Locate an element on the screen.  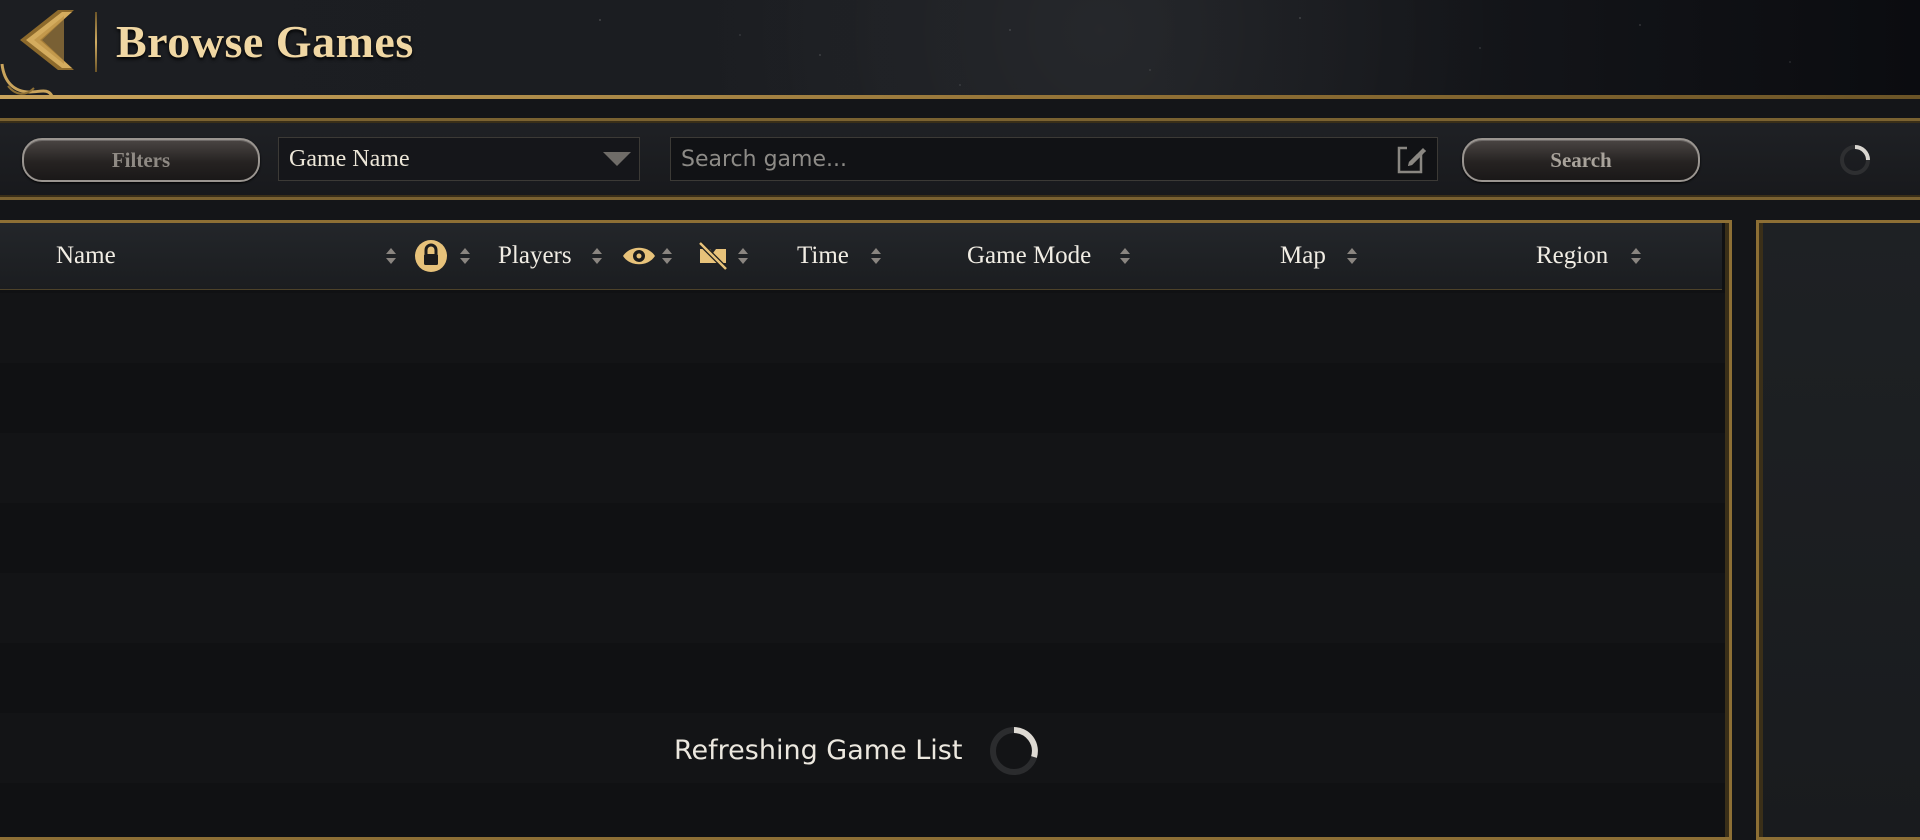
column-label: Map is located at coordinates (1303, 255).